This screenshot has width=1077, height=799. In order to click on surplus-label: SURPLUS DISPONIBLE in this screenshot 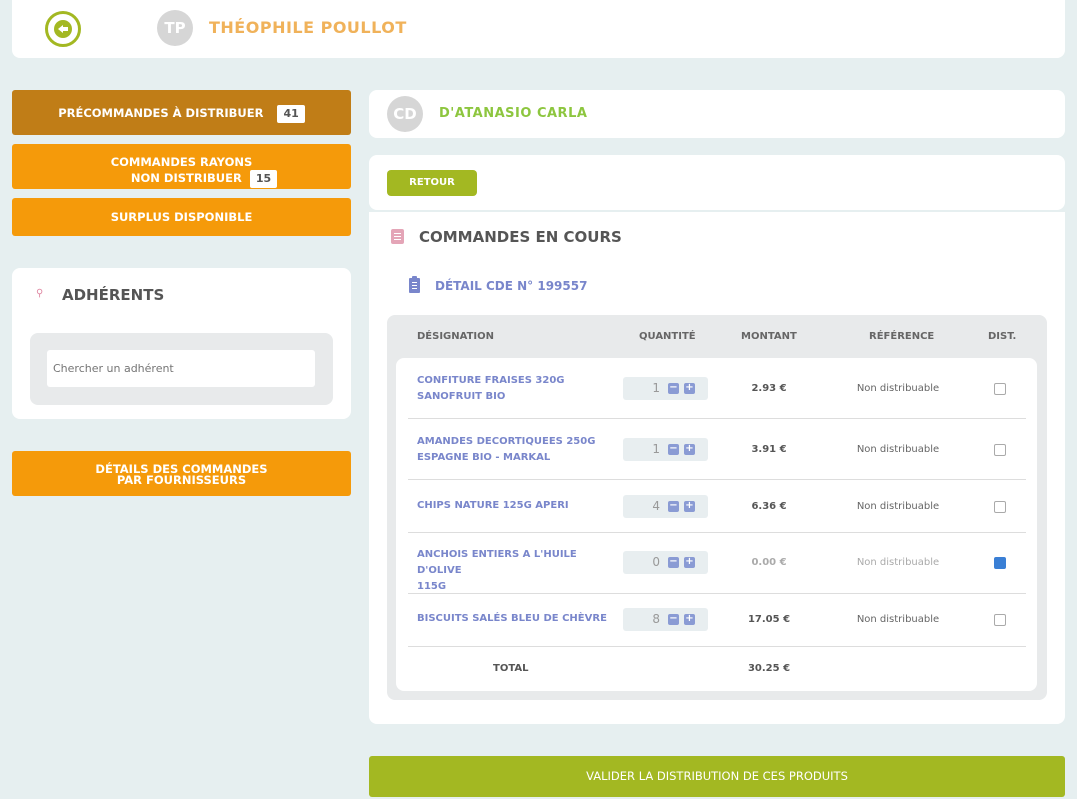, I will do `click(181, 217)`.